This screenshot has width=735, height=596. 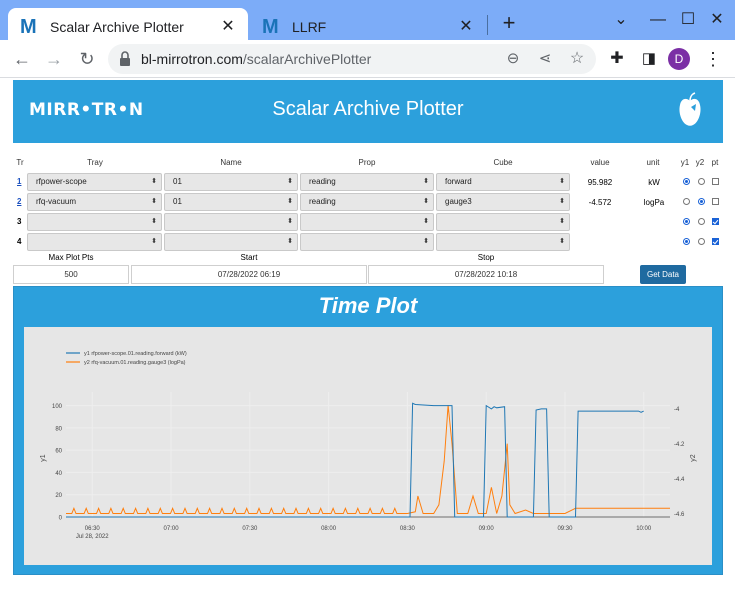 I want to click on cube-select-value: gauge3, so click(x=458, y=201).